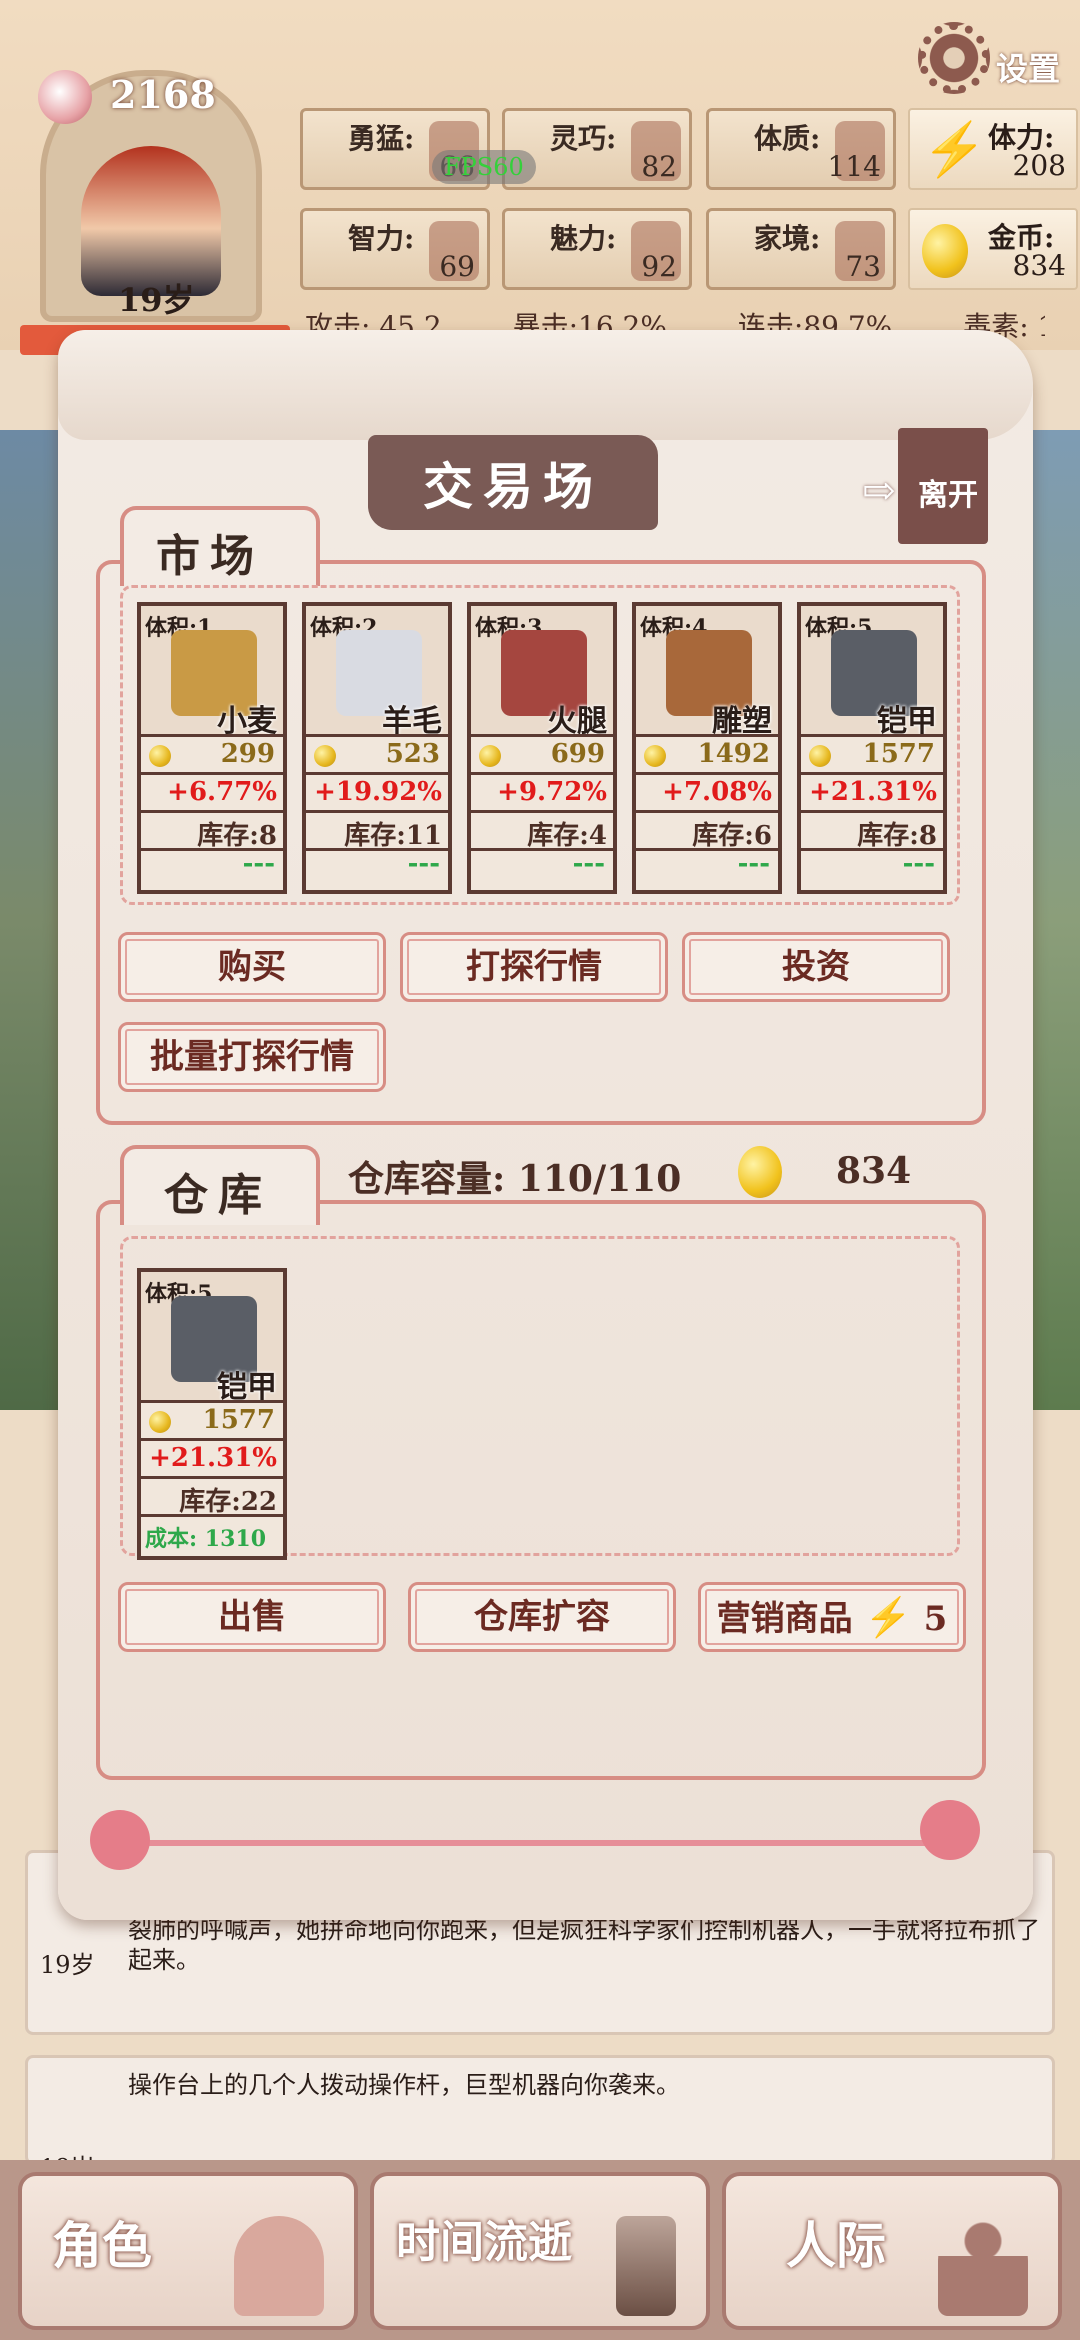  I want to click on leave-button: ⇨ 离开, so click(927, 488).